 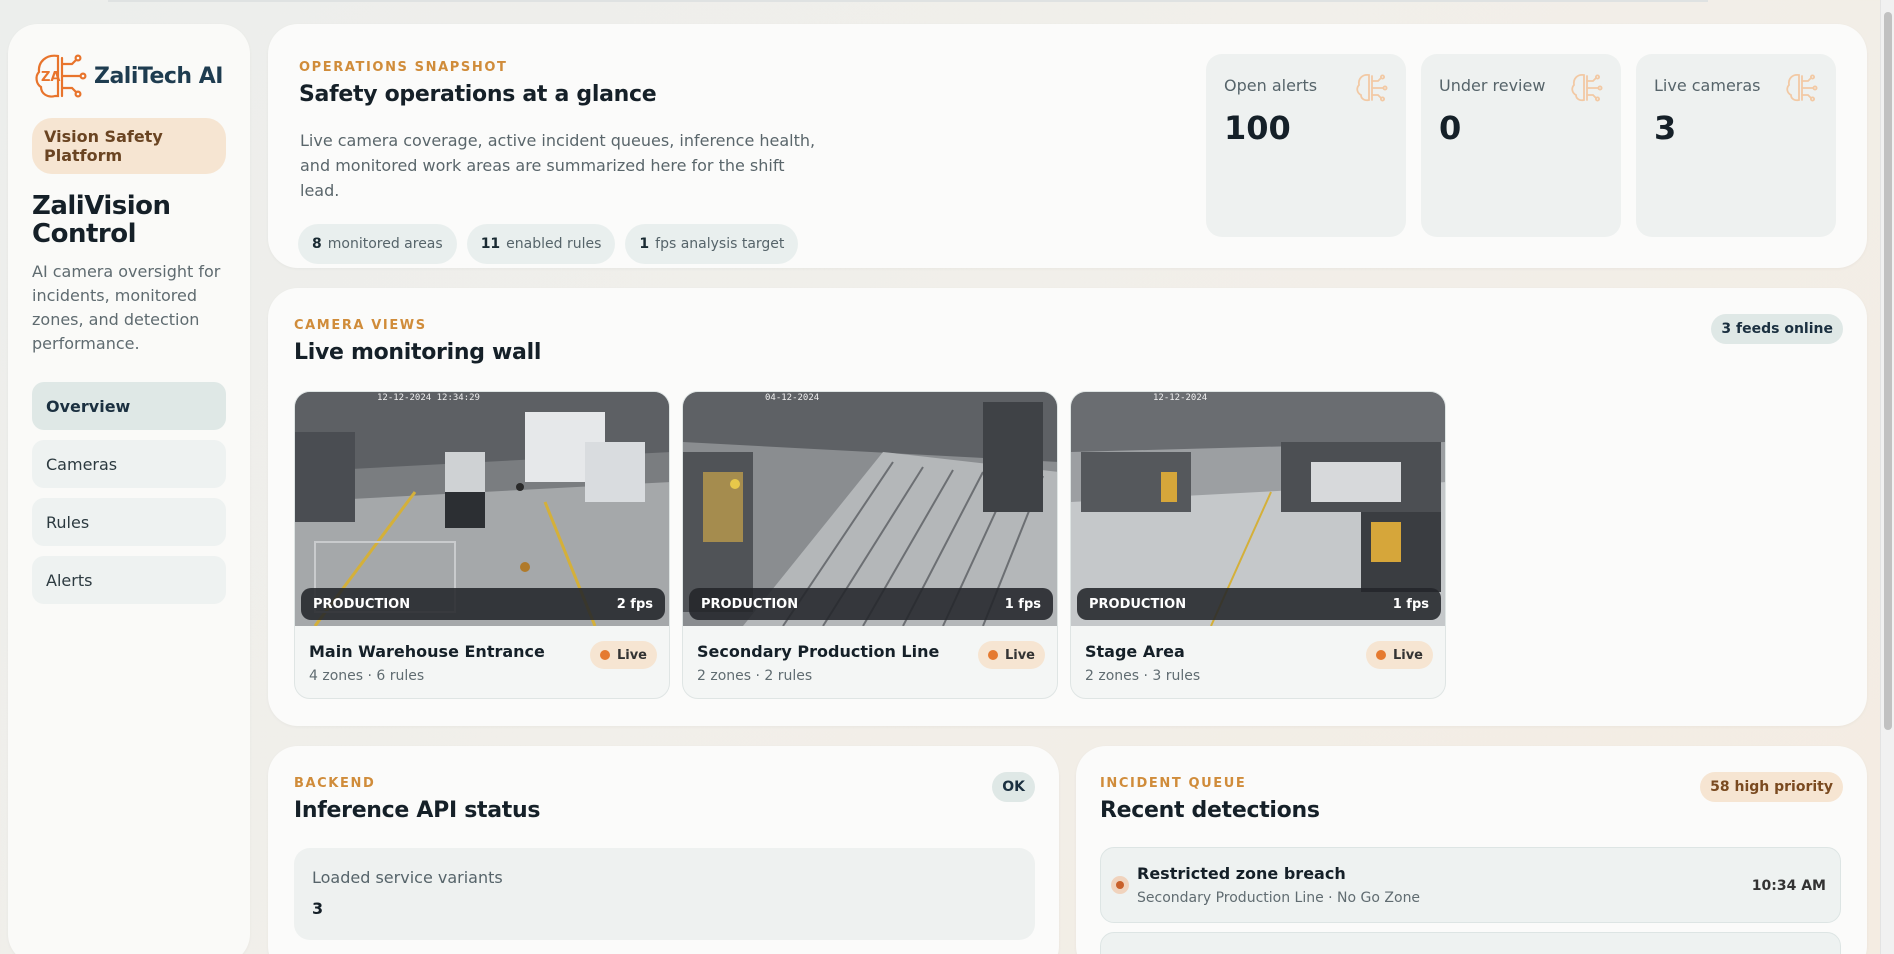 I want to click on queue-title: Recent detections, so click(x=1210, y=810).